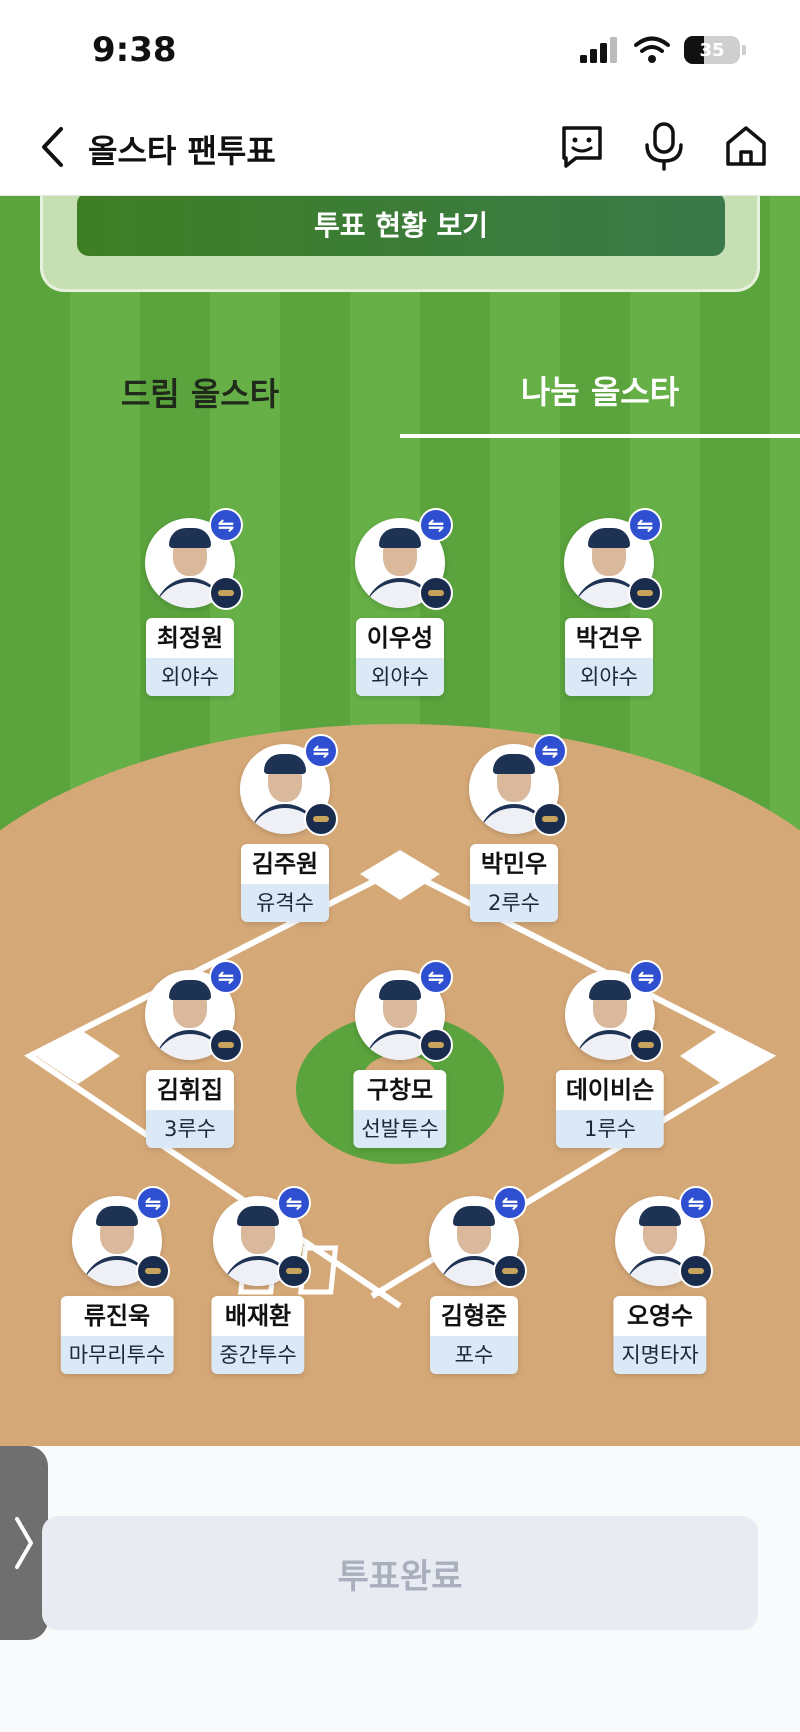 This screenshot has height=1732, width=800. Describe the element at coordinates (190, 1129) in the screenshot. I see `player-position: 3루수` at that location.